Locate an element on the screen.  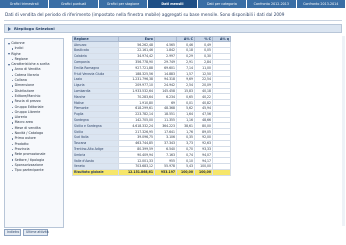
selection-summary-label: Riepilogo Selezioni is located at coordinates (34, 28).